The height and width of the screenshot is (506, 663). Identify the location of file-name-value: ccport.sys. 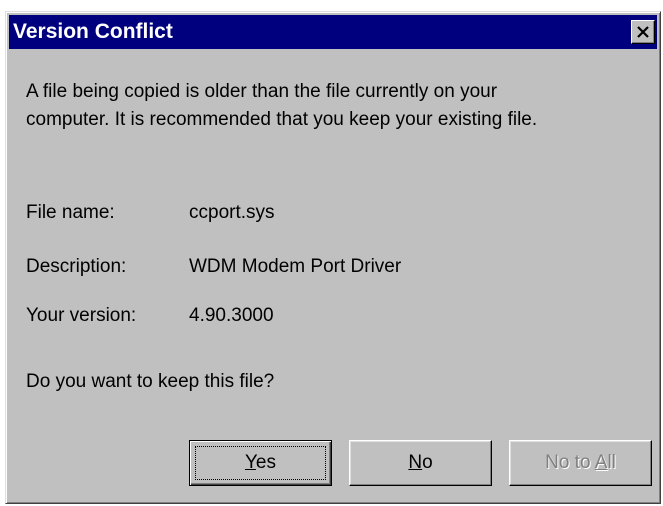
(232, 212).